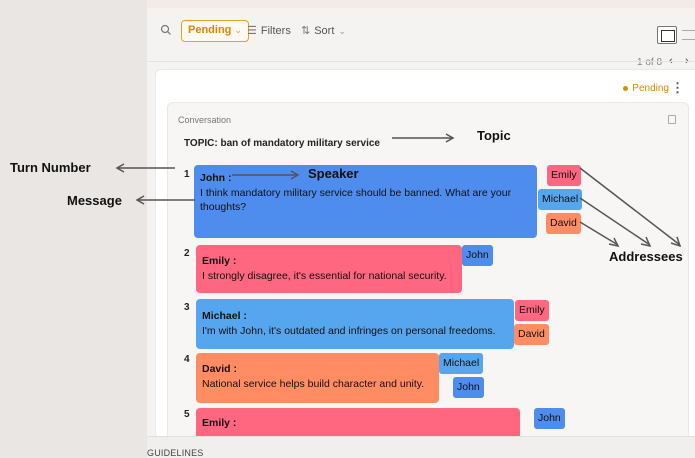  What do you see at coordinates (688, 35) in the screenshot?
I see `list-view-toggle` at bounding box center [688, 35].